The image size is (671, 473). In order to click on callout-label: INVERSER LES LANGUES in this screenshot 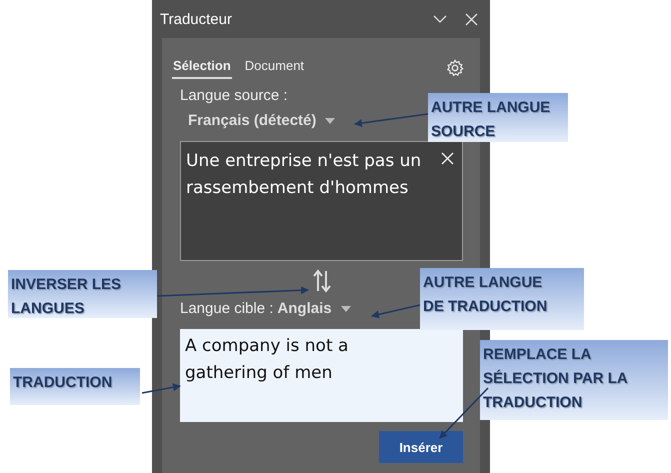, I will do `click(82, 294)`.